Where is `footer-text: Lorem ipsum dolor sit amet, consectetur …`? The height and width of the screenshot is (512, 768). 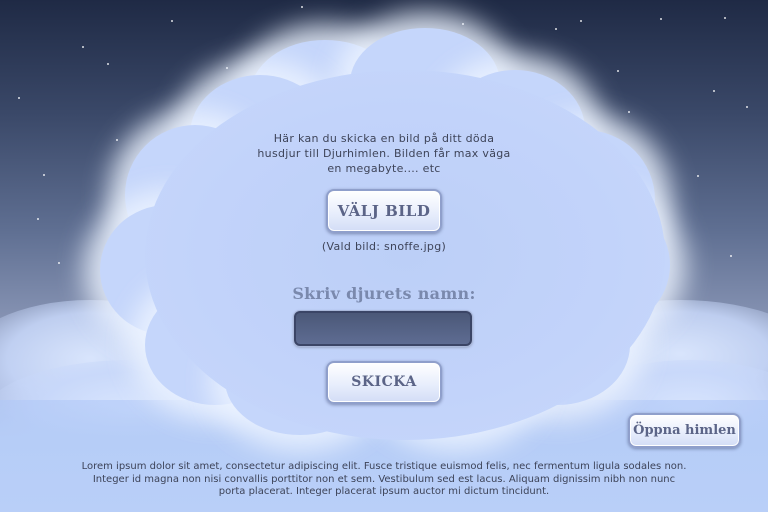
footer-text: Lorem ipsum dolor sit amet, consectetur … is located at coordinates (384, 479).